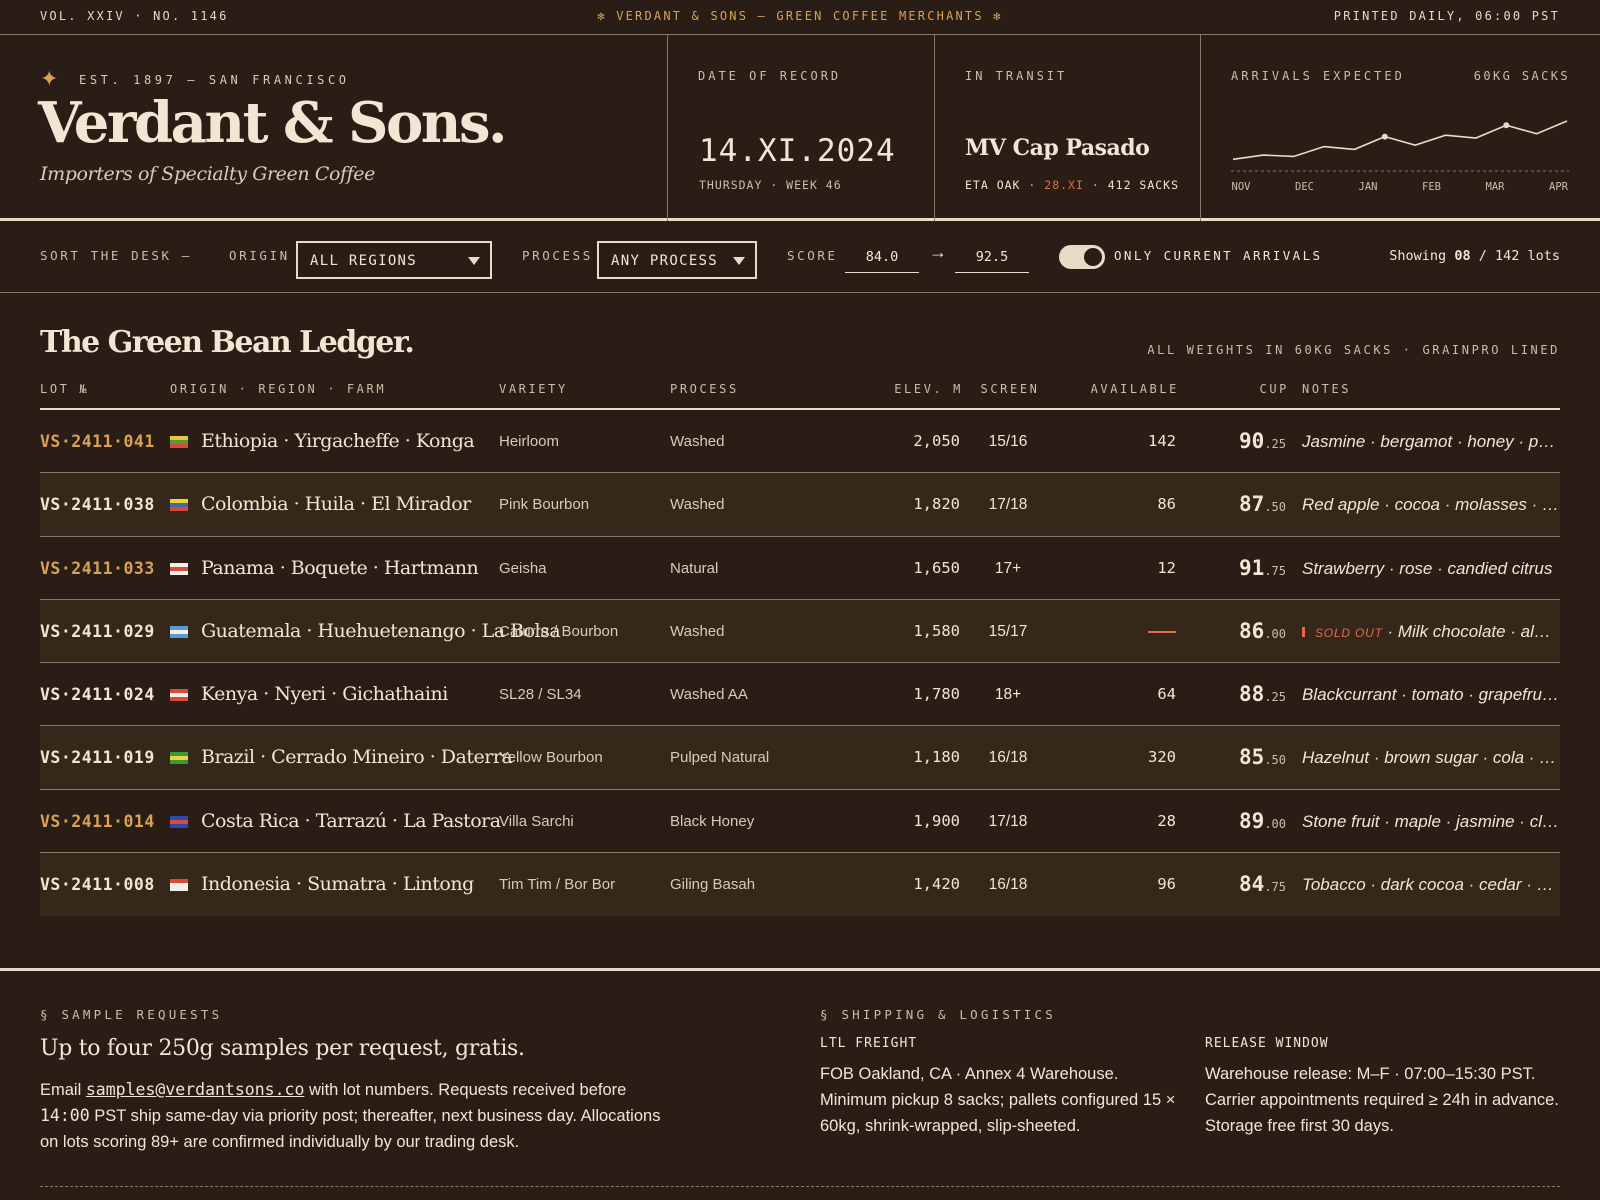  What do you see at coordinates (1559, 187) in the screenshot?
I see `month-tick-label: APR` at bounding box center [1559, 187].